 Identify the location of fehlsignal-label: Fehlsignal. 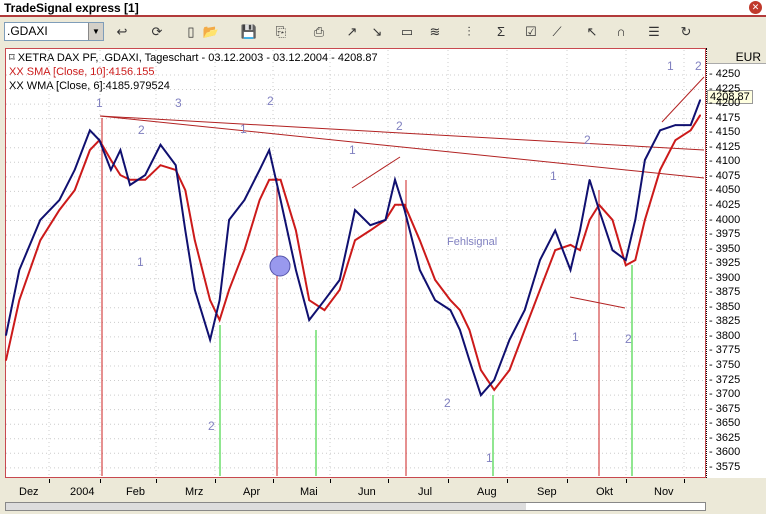
(472, 242).